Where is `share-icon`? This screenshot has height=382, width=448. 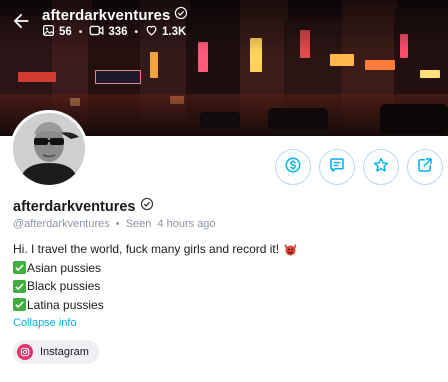 share-icon is located at coordinates (425, 167).